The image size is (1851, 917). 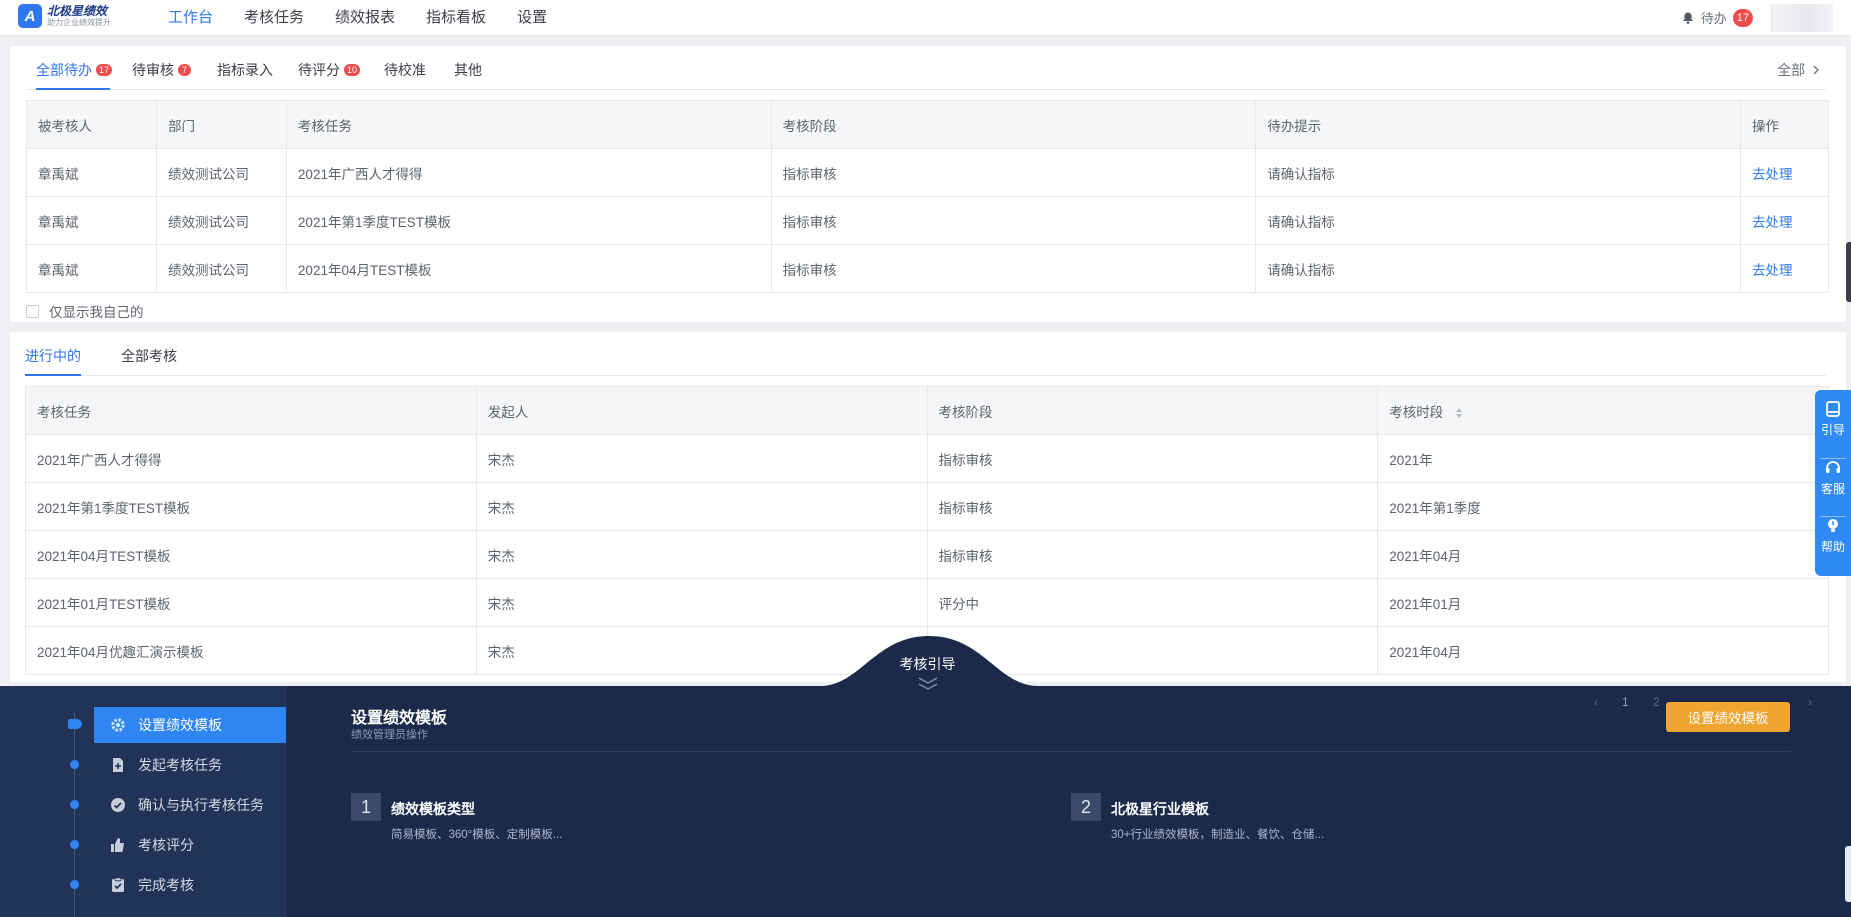 I want to click on tab-badge: 17, so click(x=104, y=70).